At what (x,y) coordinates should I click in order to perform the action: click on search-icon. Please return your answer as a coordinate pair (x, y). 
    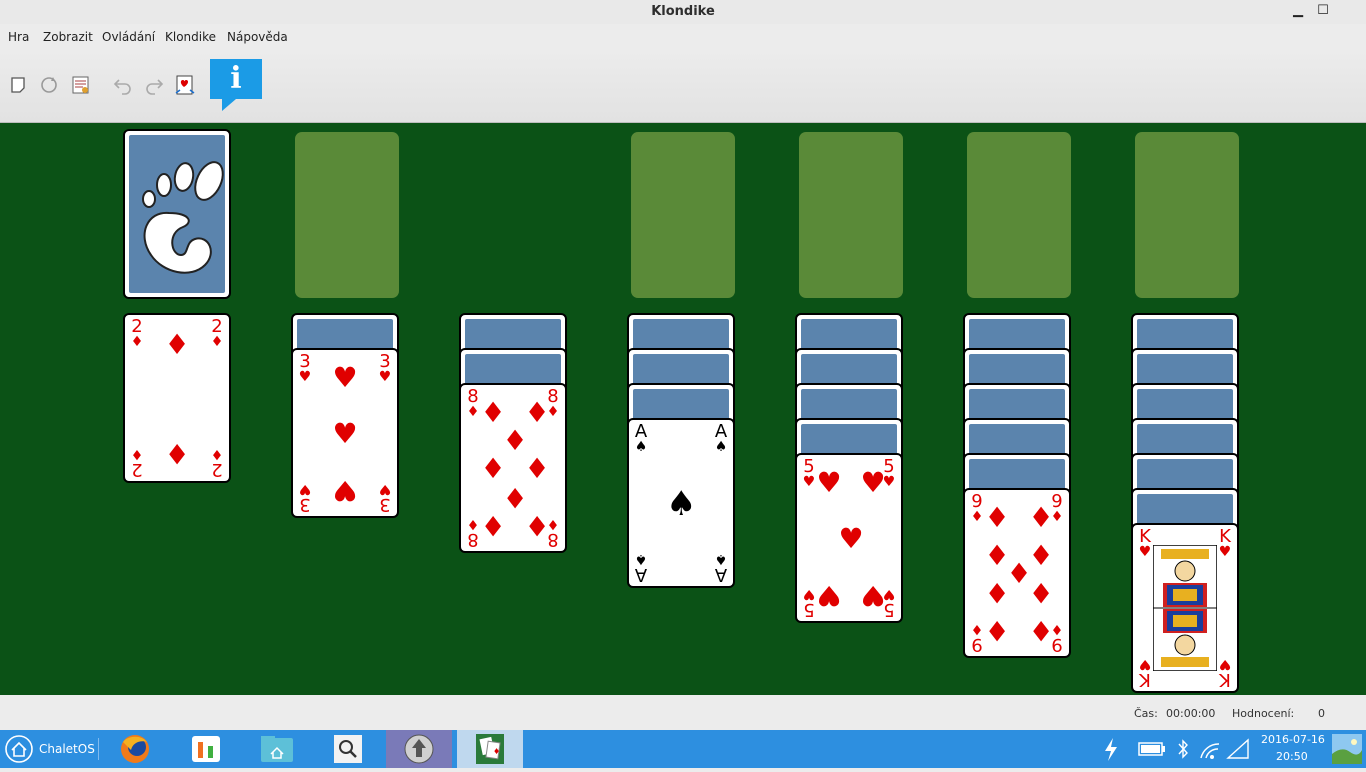
    Looking at the image, I should click on (348, 749).